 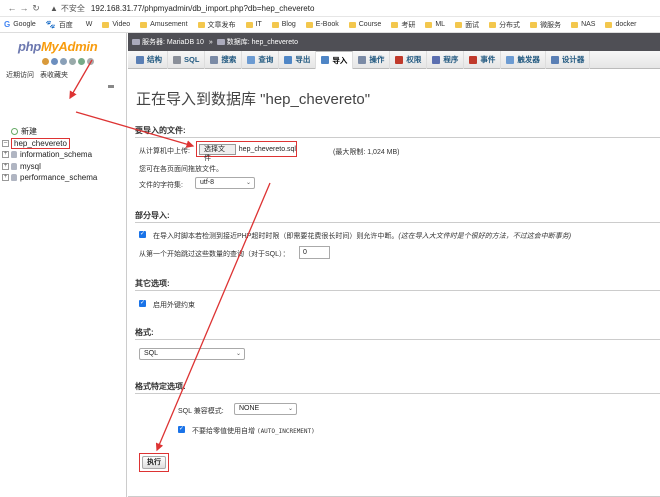 I want to click on file-chooser: 选择文件 hep_chevereto.sql, so click(x=246, y=151).